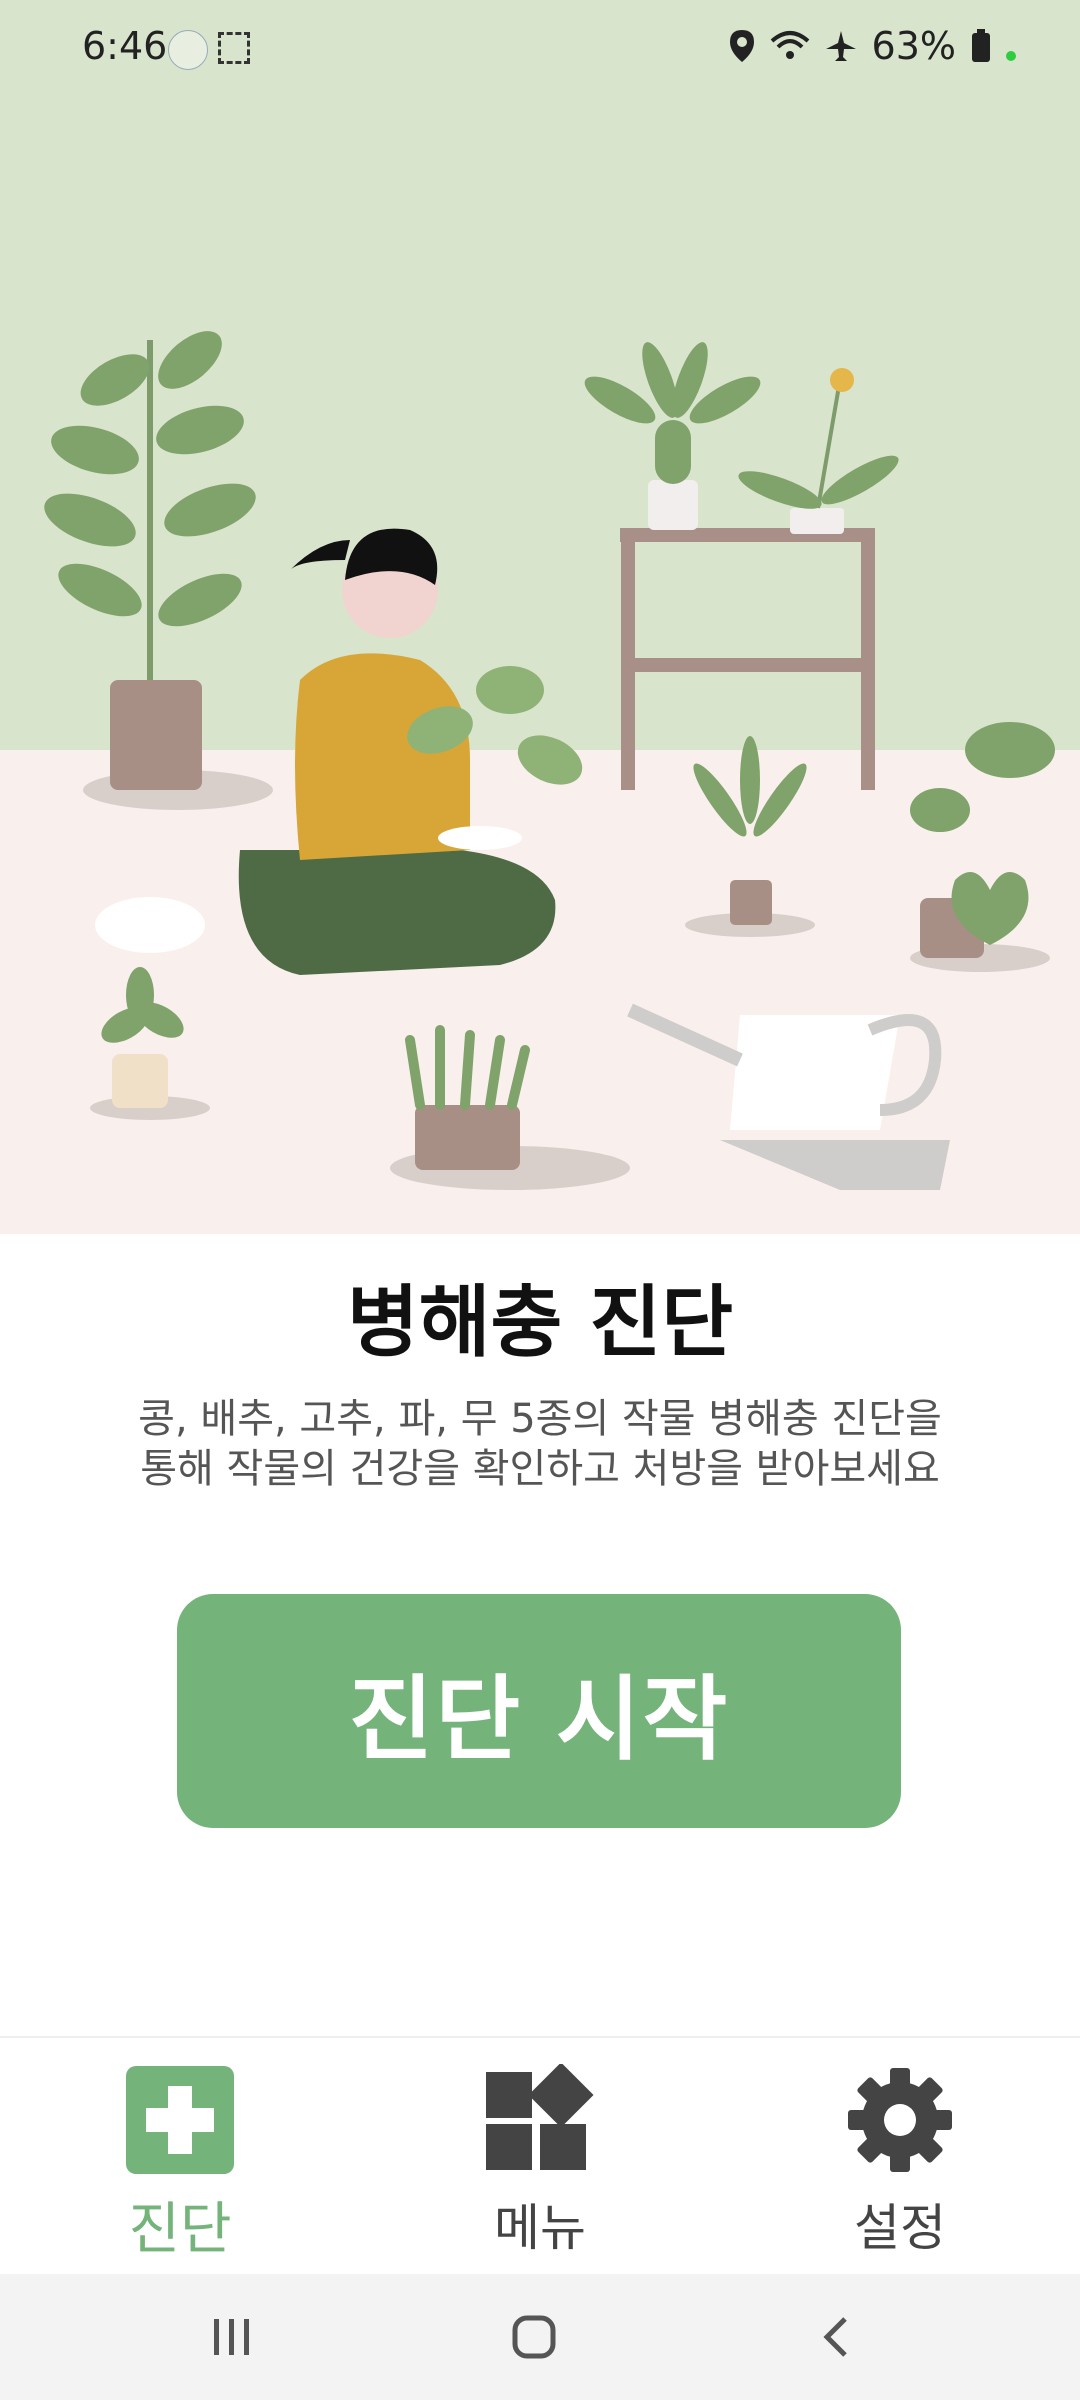 The width and height of the screenshot is (1080, 2400). Describe the element at coordinates (540, 2117) in the screenshot. I see `menu-grid-icon` at that location.